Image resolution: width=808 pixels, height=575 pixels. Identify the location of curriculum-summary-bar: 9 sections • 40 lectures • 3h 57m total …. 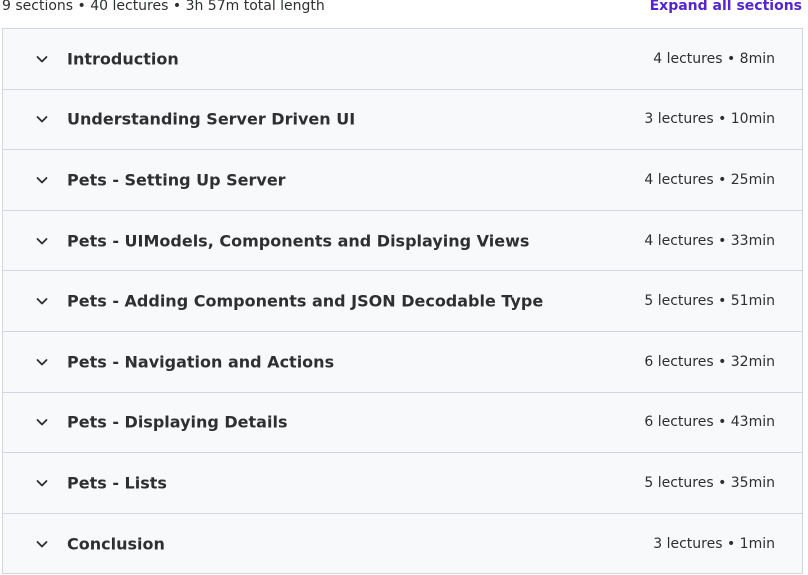
(404, 9).